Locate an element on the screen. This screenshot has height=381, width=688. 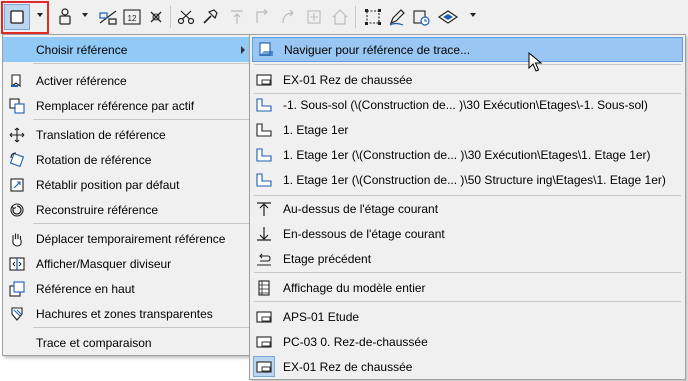
move-icon is located at coordinates (17, 134).